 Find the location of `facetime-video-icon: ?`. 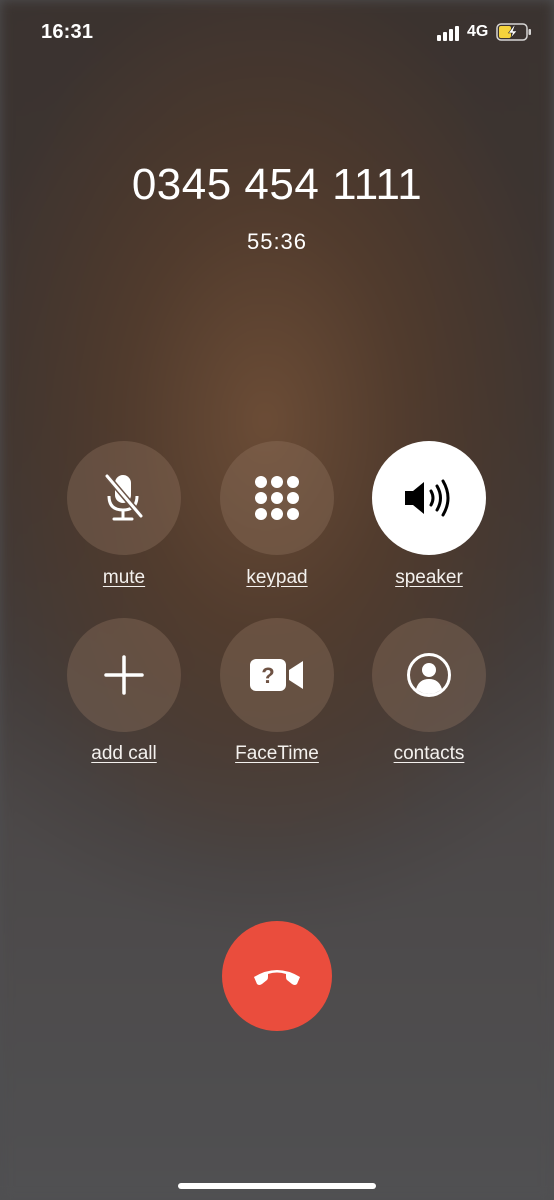

facetime-video-icon: ? is located at coordinates (276, 675).